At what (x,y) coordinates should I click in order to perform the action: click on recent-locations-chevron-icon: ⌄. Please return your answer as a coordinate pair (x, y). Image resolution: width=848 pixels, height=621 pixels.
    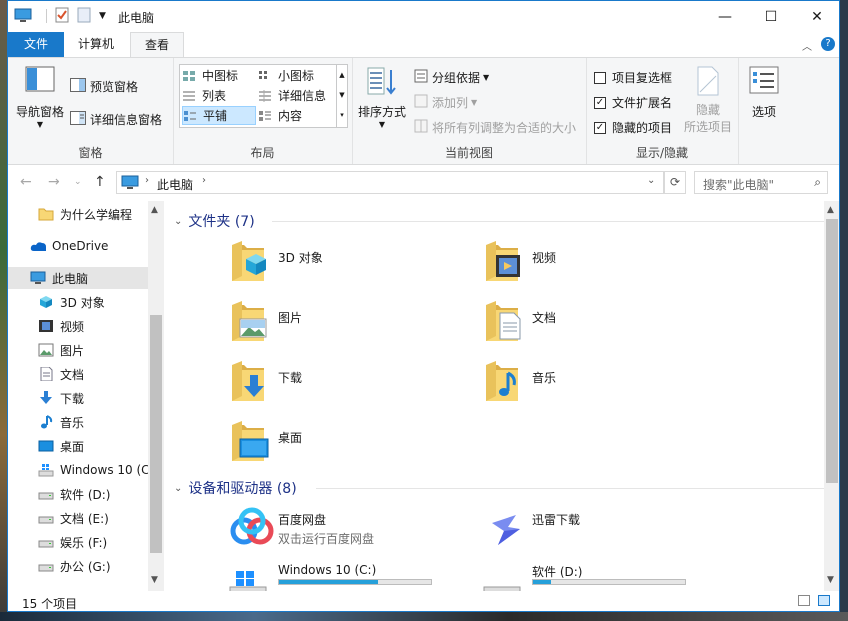
    Looking at the image, I should click on (78, 182).